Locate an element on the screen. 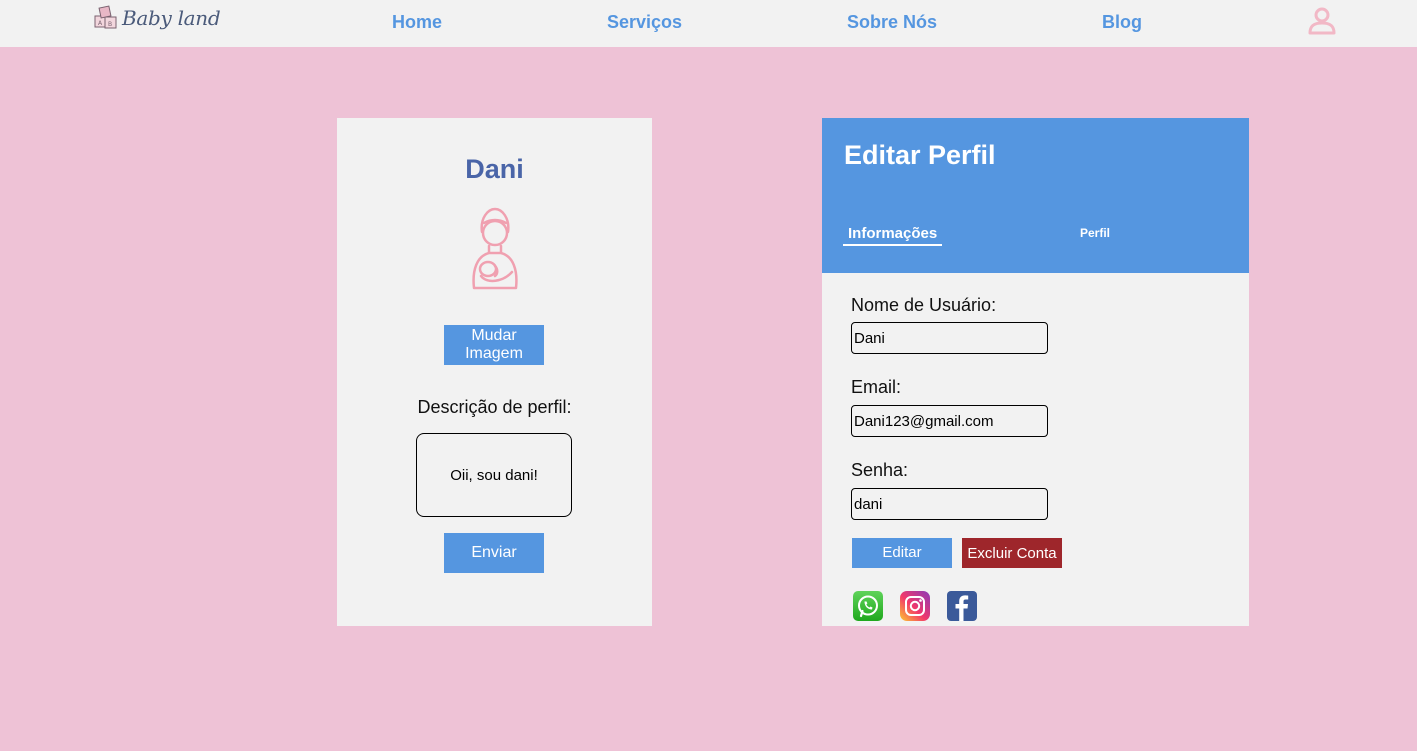  username-input is located at coordinates (949, 338).